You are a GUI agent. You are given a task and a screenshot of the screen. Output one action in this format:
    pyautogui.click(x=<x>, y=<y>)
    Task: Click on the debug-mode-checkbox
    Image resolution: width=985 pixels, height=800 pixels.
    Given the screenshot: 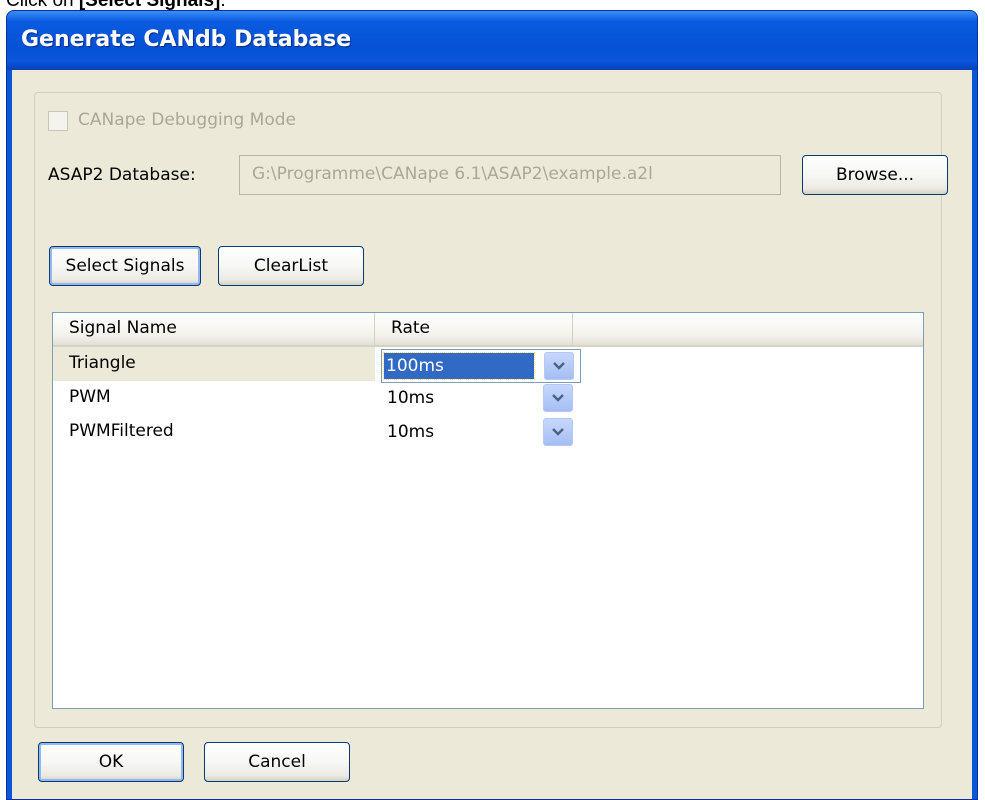 What is the action you would take?
    pyautogui.click(x=58, y=121)
    